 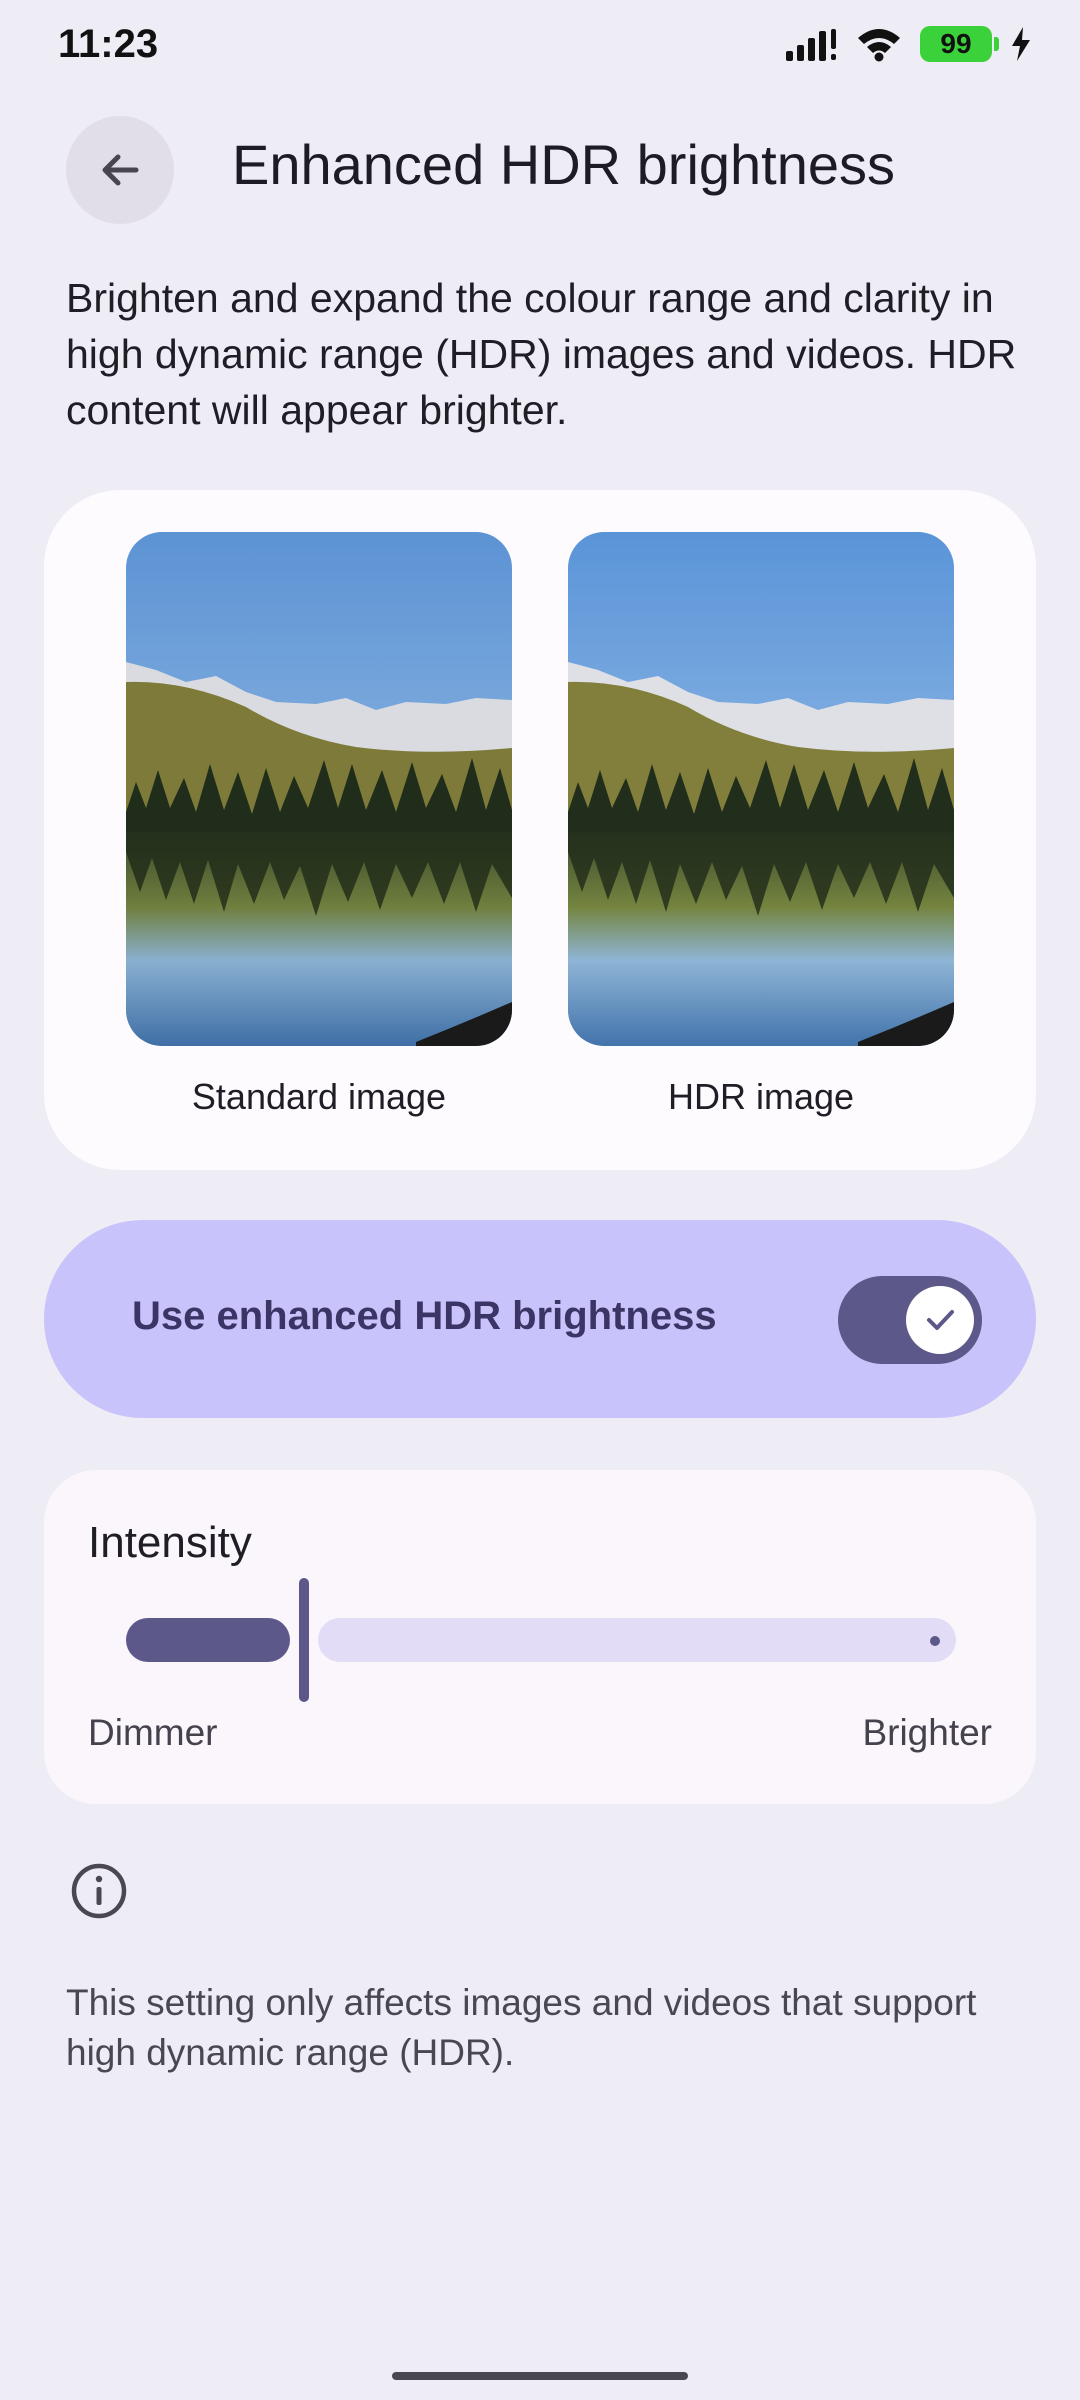 I want to click on slider-max-label: Brighter, so click(x=927, y=1732).